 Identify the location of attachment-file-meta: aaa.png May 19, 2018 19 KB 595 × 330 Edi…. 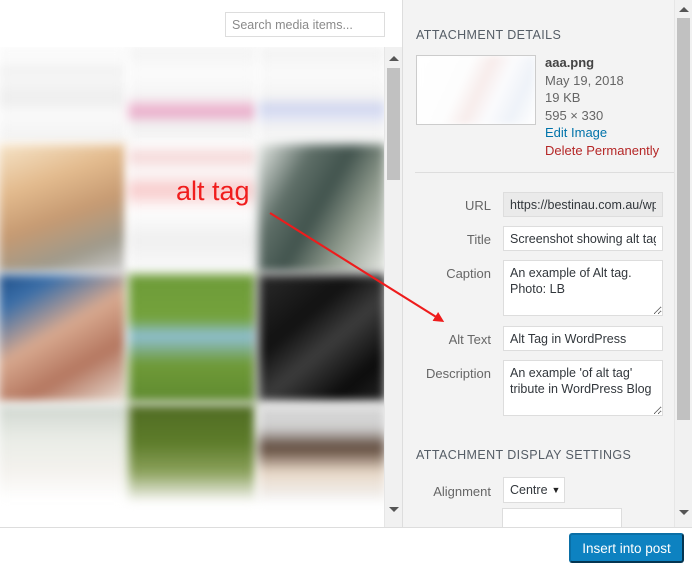
(612, 106).